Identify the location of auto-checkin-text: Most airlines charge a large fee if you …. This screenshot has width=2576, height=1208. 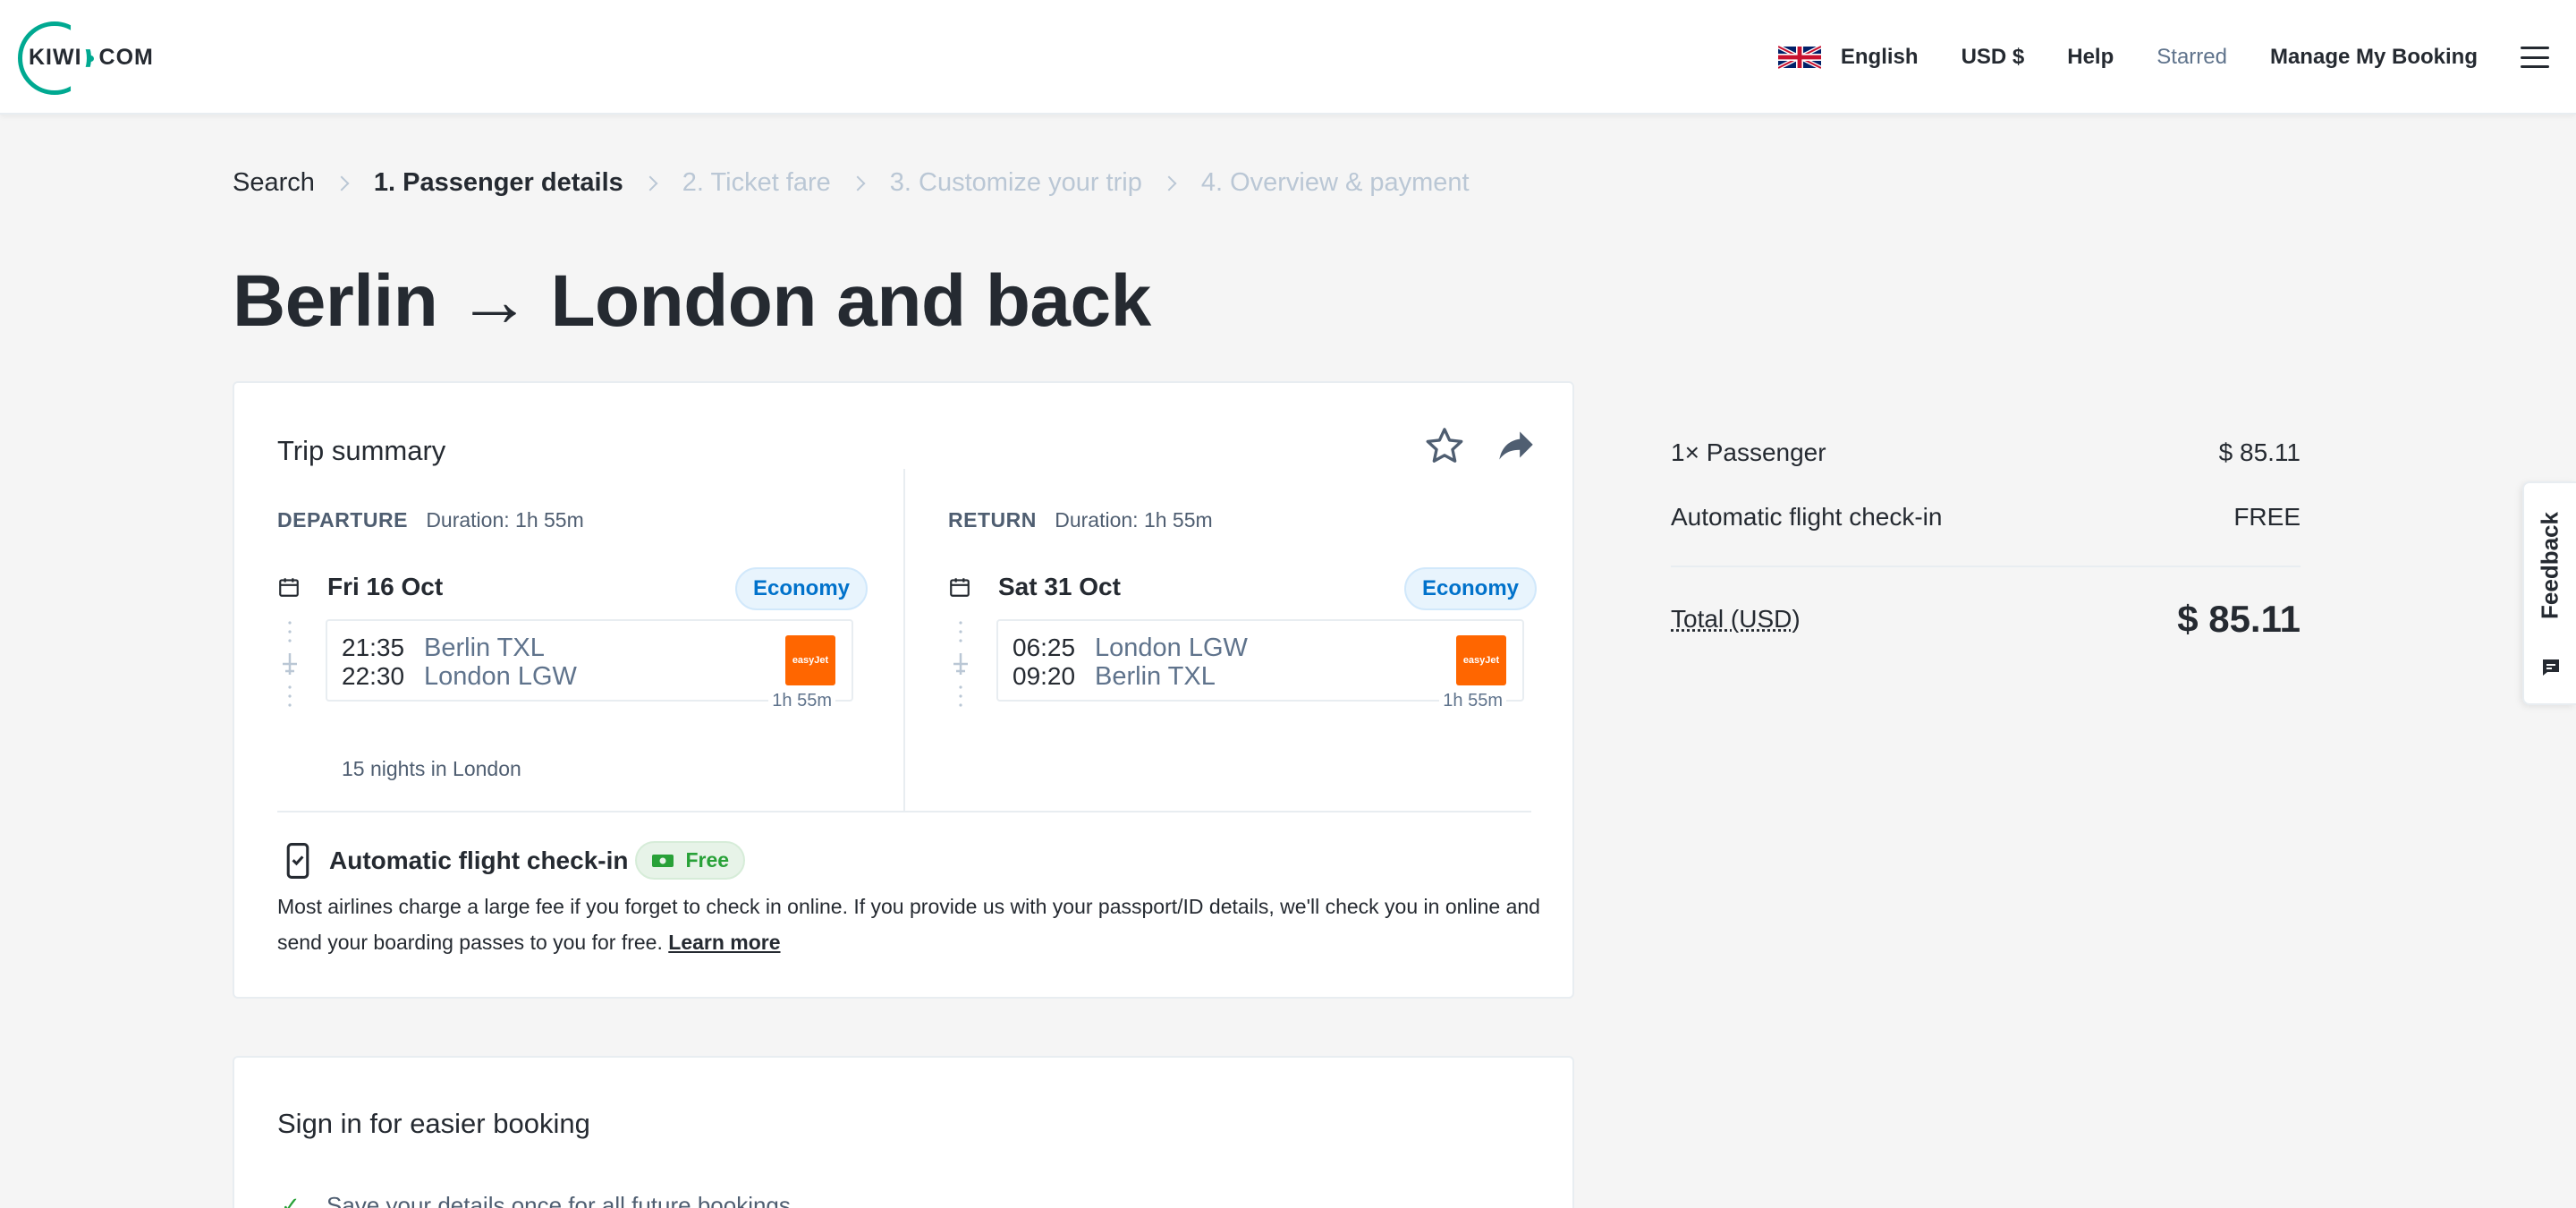
(908, 924).